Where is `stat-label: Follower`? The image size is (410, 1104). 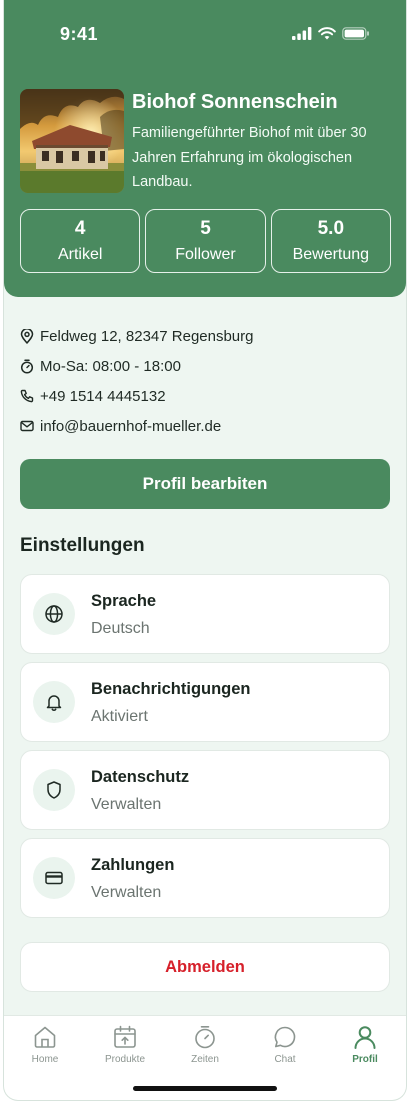
stat-label: Follower is located at coordinates (205, 254).